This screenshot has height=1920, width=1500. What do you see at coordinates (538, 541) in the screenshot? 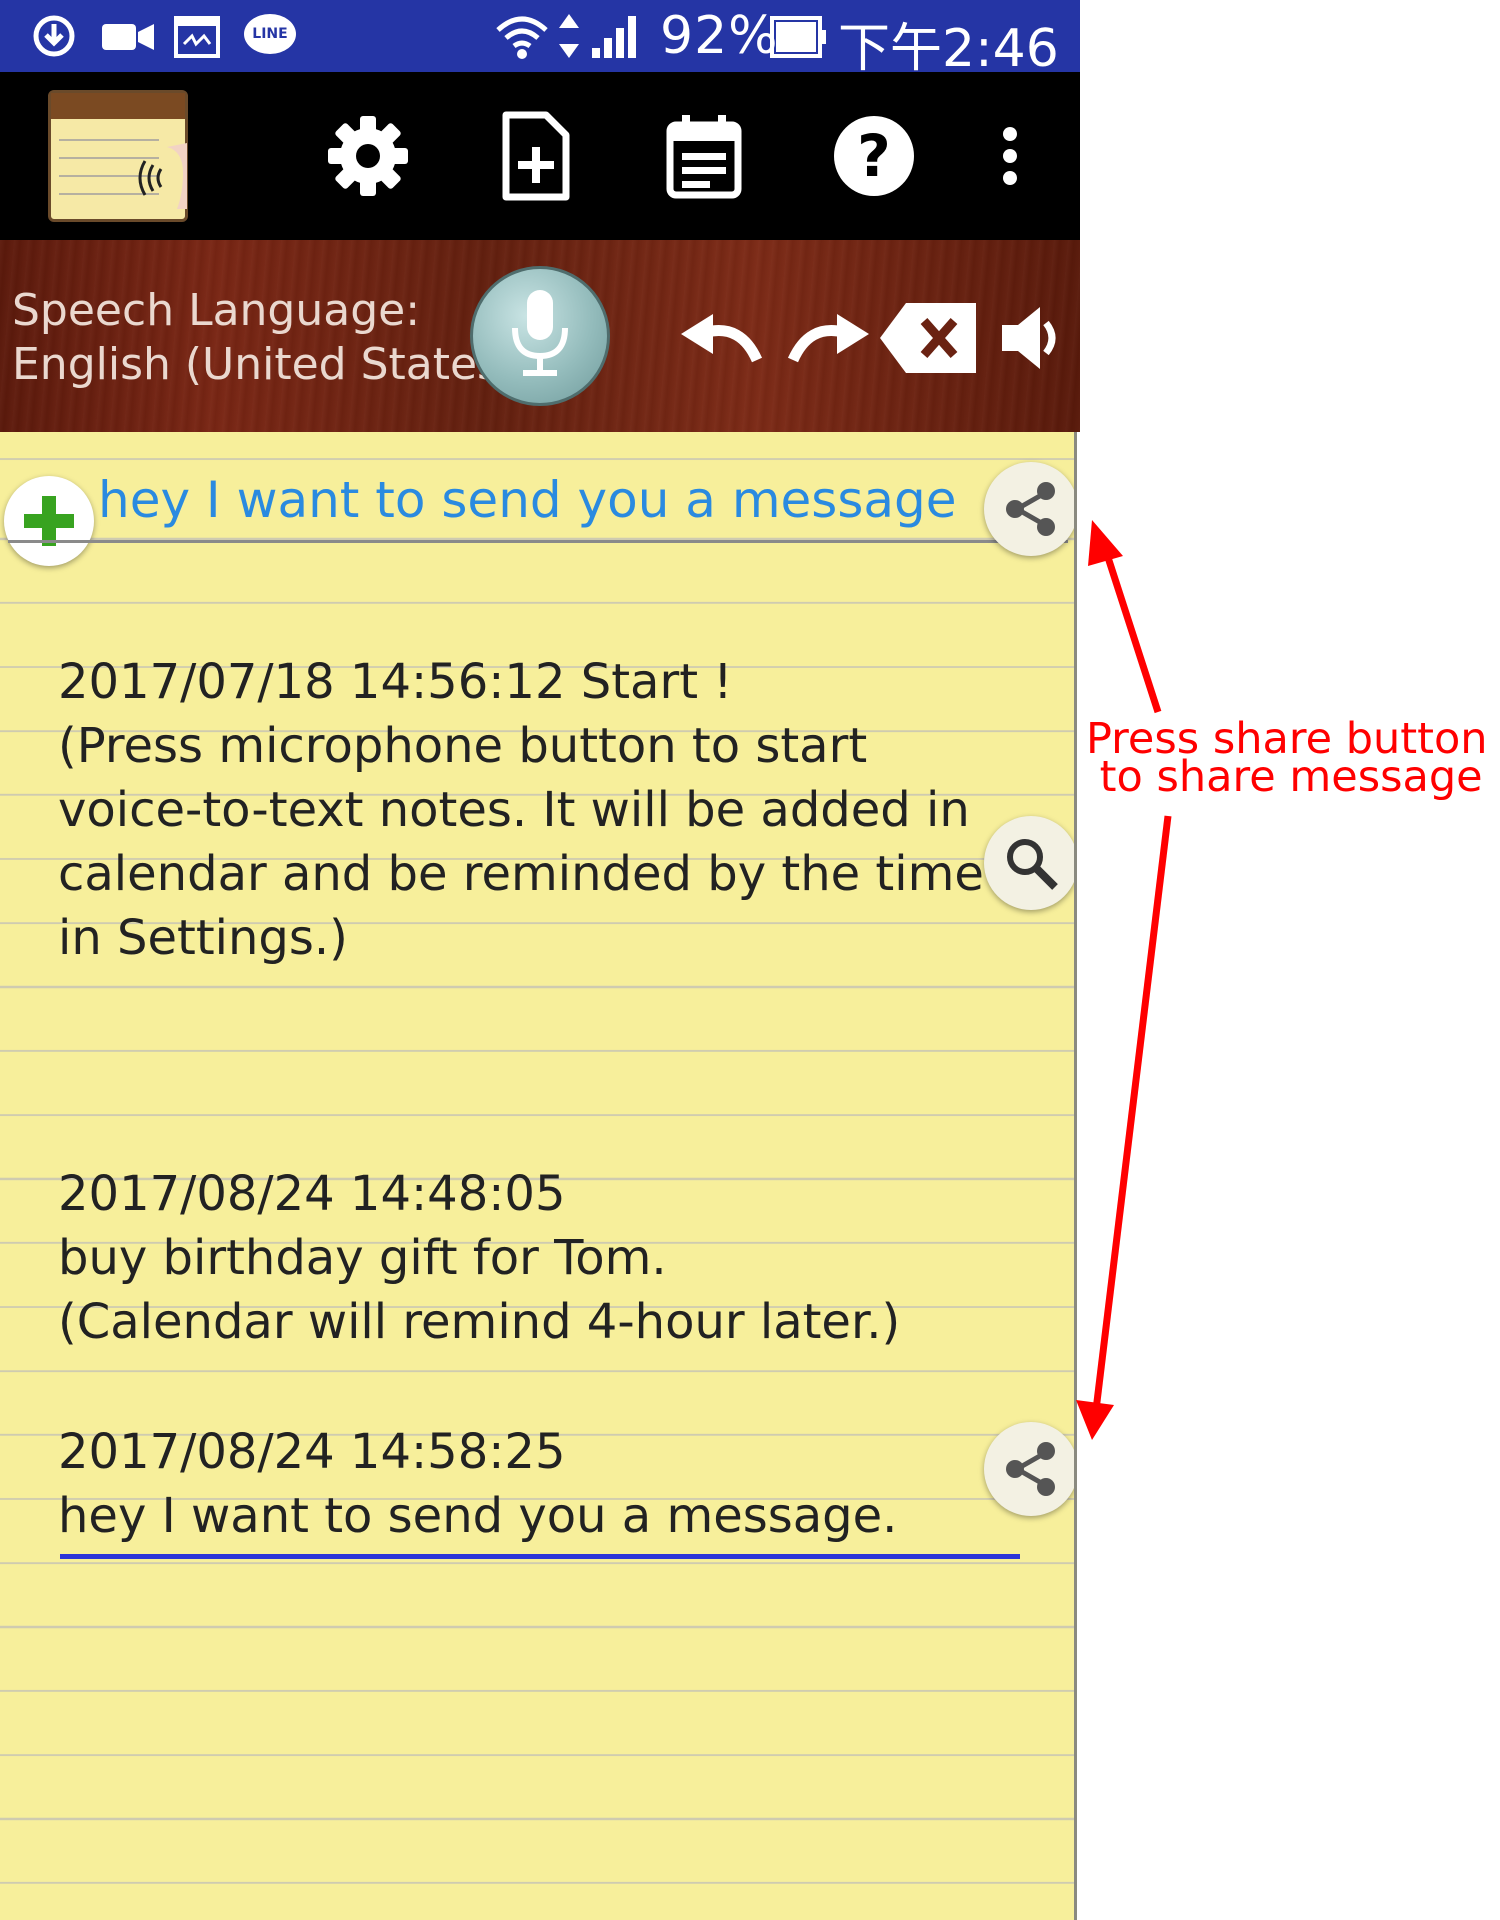
I see `input-underline` at bounding box center [538, 541].